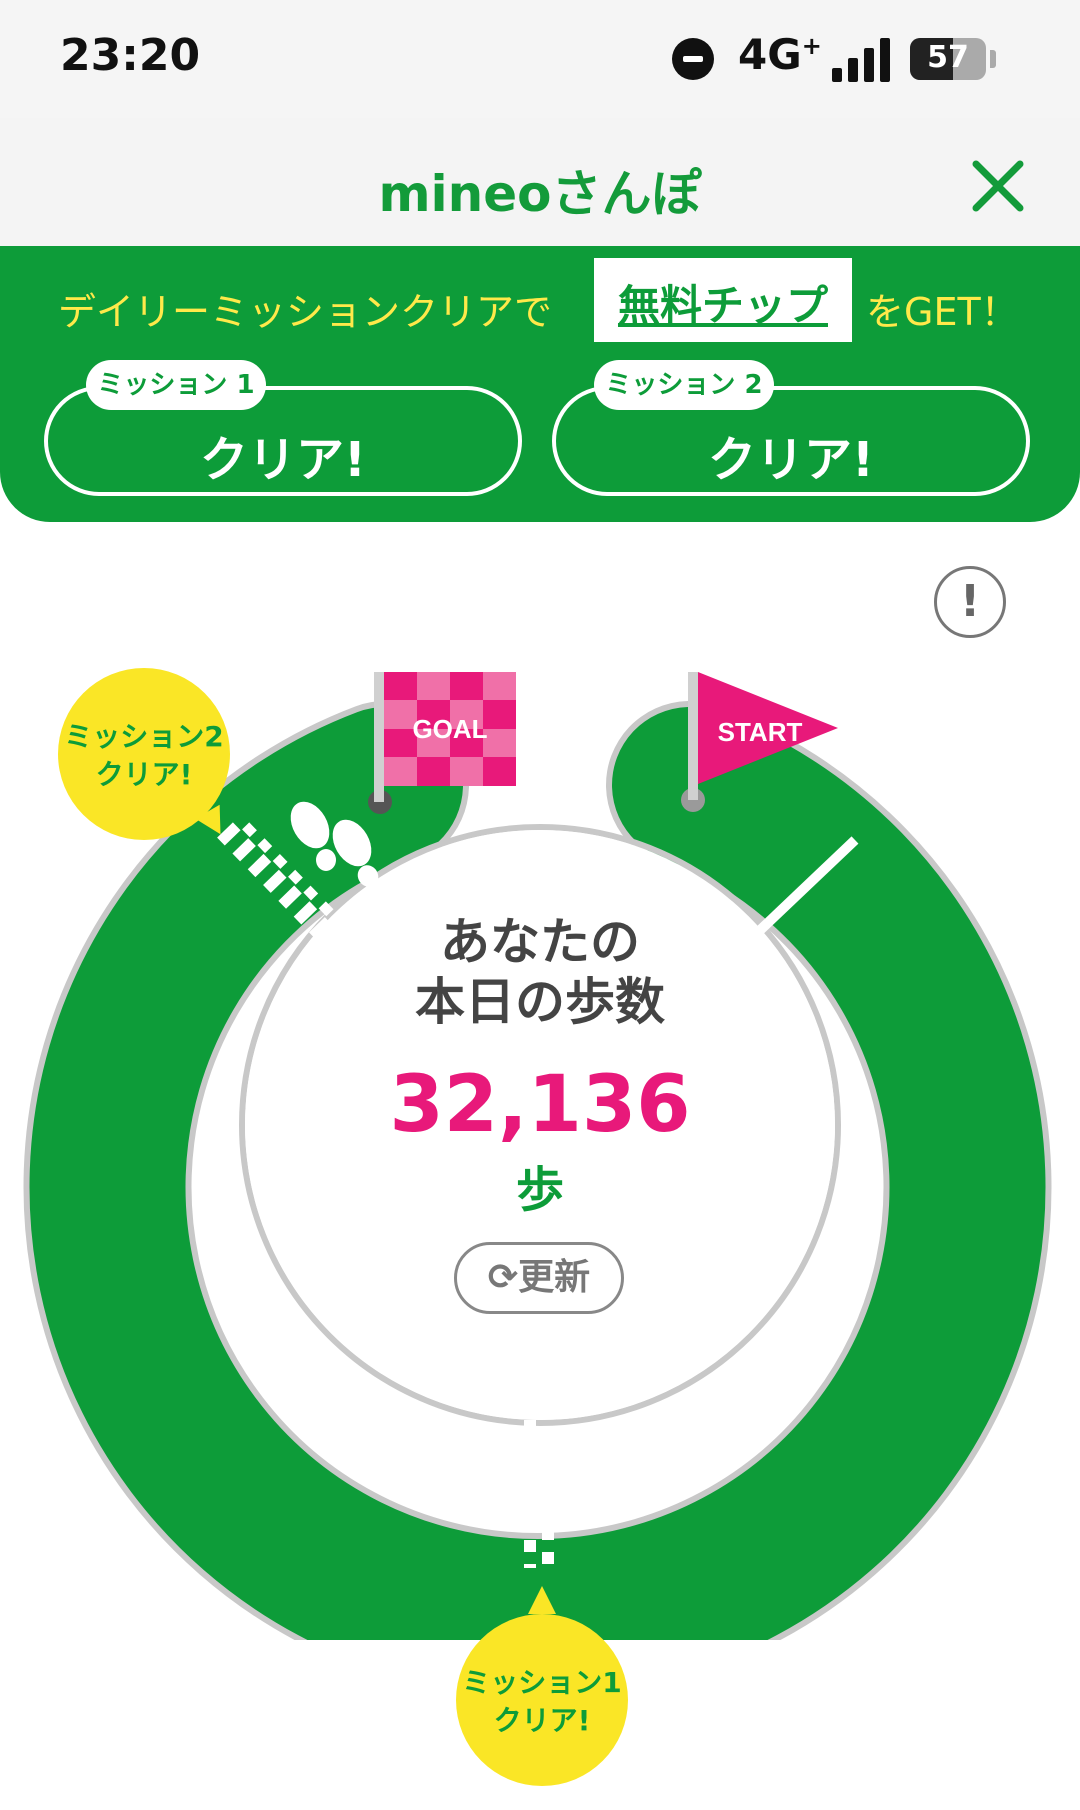 The image size is (1080, 1810). I want to click on battery-icon: 57, so click(948, 59).